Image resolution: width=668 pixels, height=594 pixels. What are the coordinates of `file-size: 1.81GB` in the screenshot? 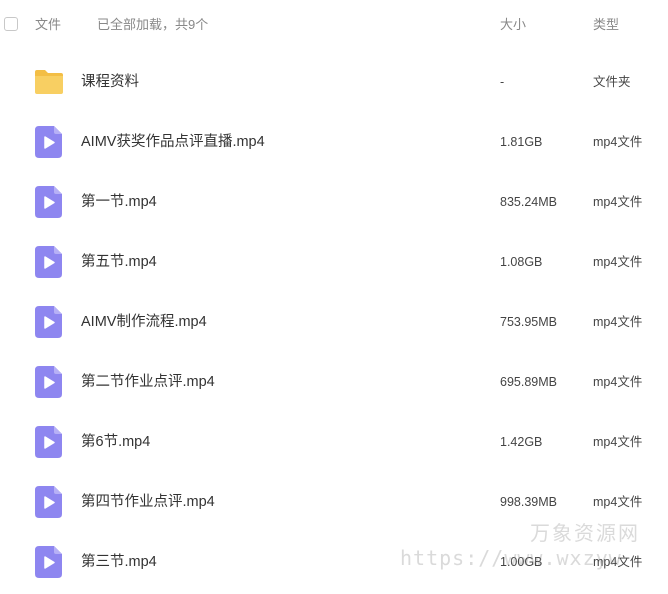 It's located at (521, 142).